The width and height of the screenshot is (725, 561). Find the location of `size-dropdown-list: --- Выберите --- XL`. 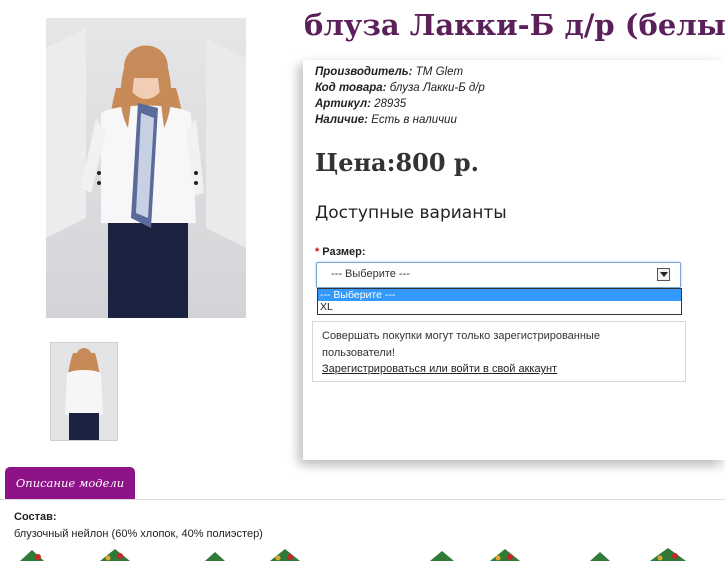

size-dropdown-list: --- Выберите --- XL is located at coordinates (499, 301).